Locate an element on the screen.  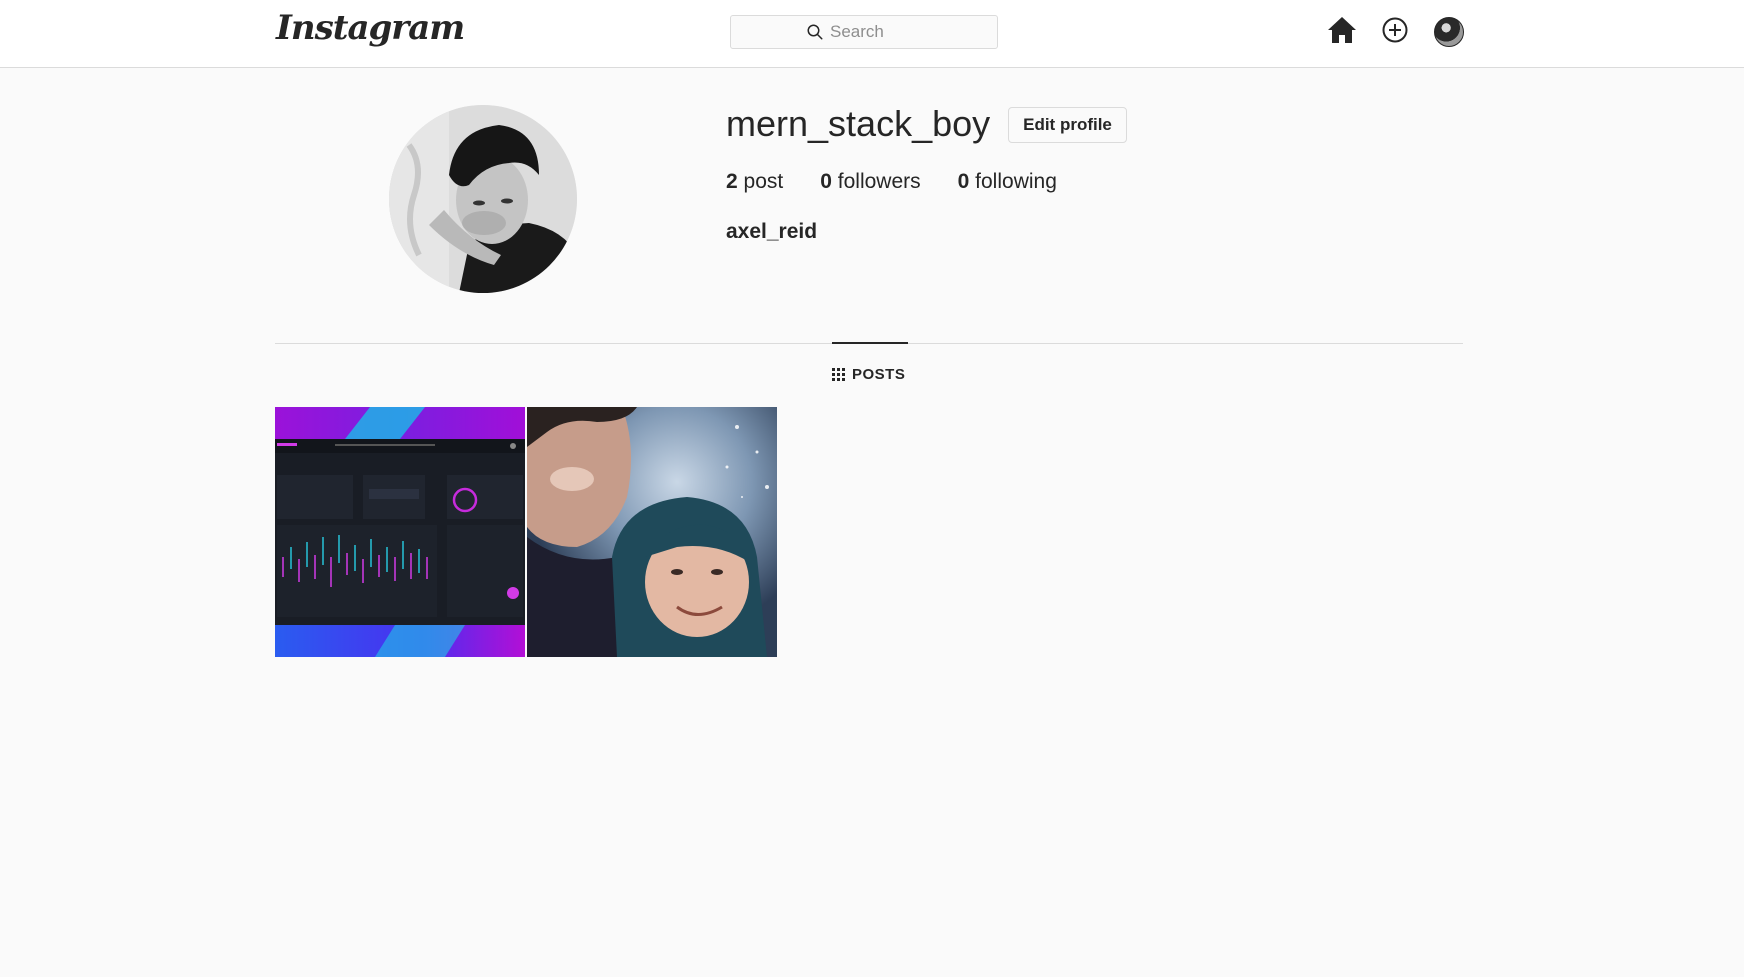
profile-avatar is located at coordinates (1449, 32).